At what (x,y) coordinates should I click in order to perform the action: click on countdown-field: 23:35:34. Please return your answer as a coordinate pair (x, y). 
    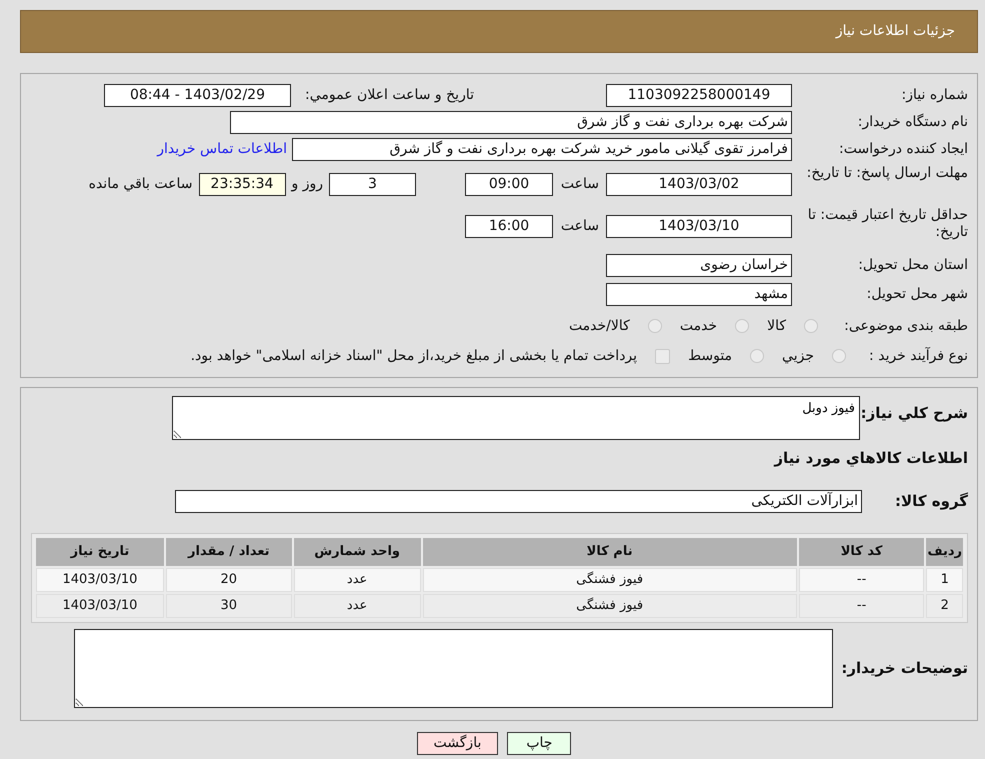
    Looking at the image, I should click on (242, 184).